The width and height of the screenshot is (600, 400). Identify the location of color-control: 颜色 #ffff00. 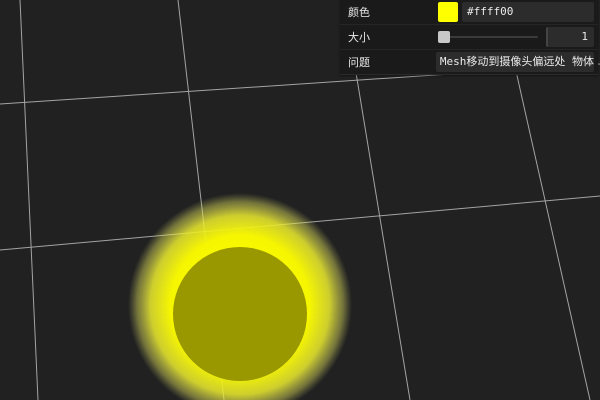
(469, 12).